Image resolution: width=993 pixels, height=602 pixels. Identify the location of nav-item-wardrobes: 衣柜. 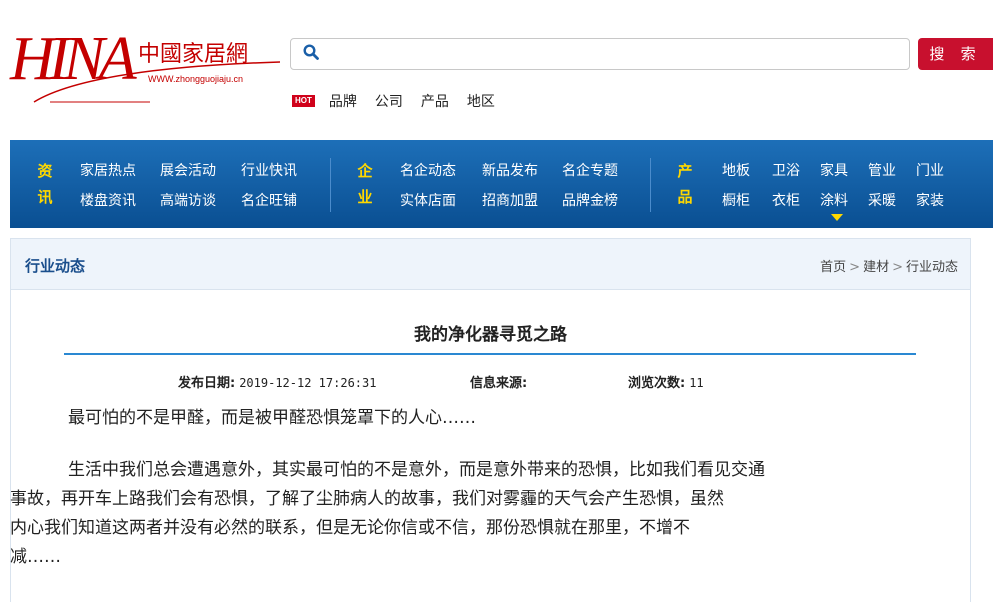
(786, 200).